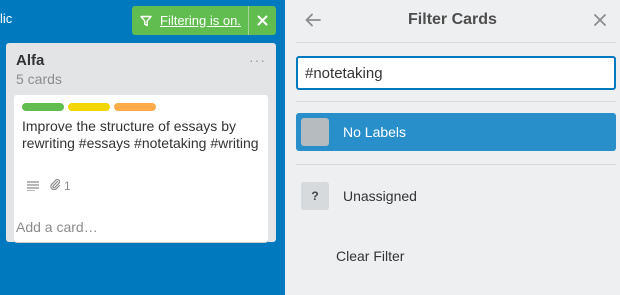 This screenshot has height=295, width=620. I want to click on label-yellow, so click(89, 107).